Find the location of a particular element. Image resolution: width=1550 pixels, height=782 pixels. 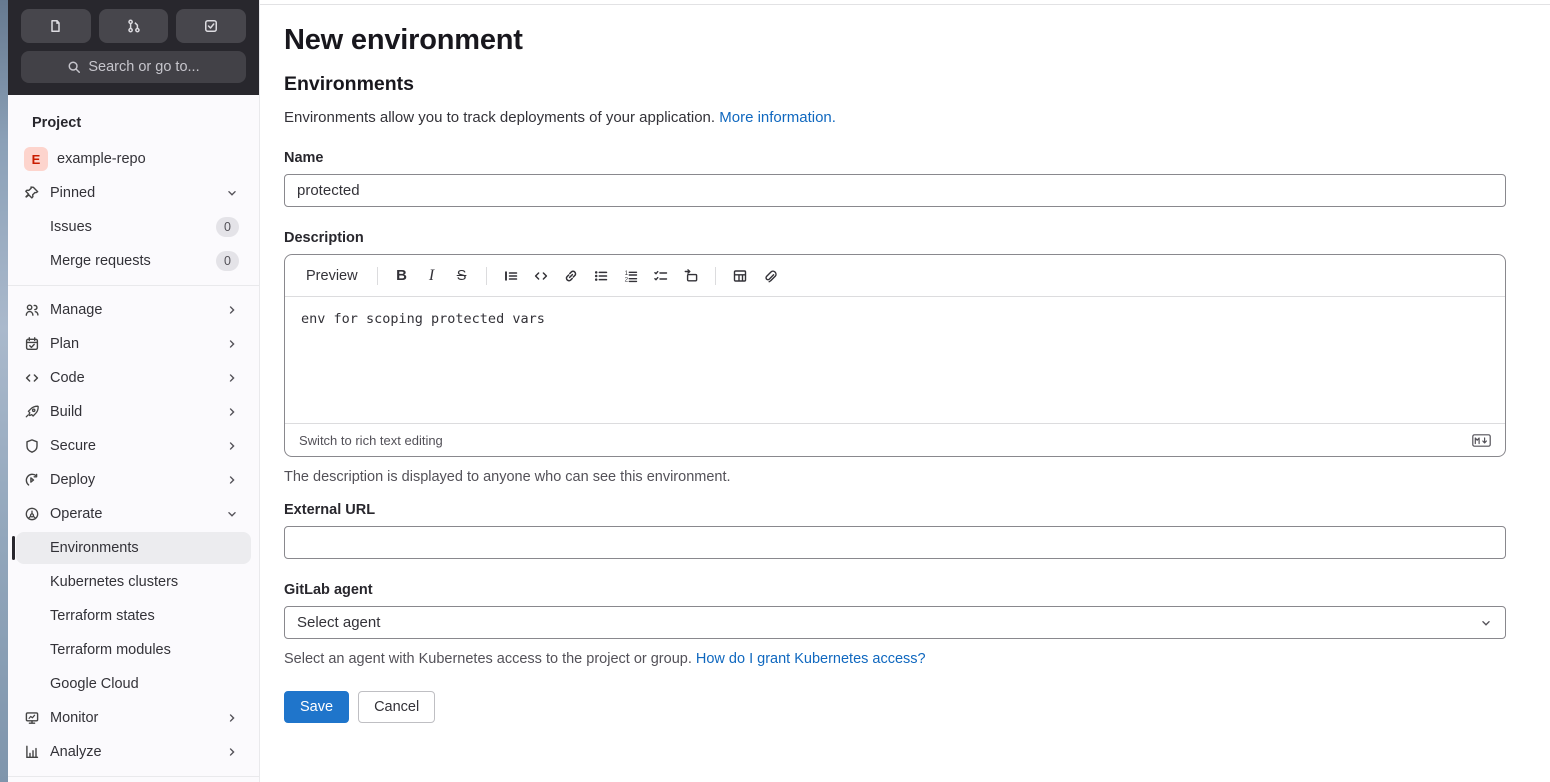

bold-button: B is located at coordinates (402, 276).